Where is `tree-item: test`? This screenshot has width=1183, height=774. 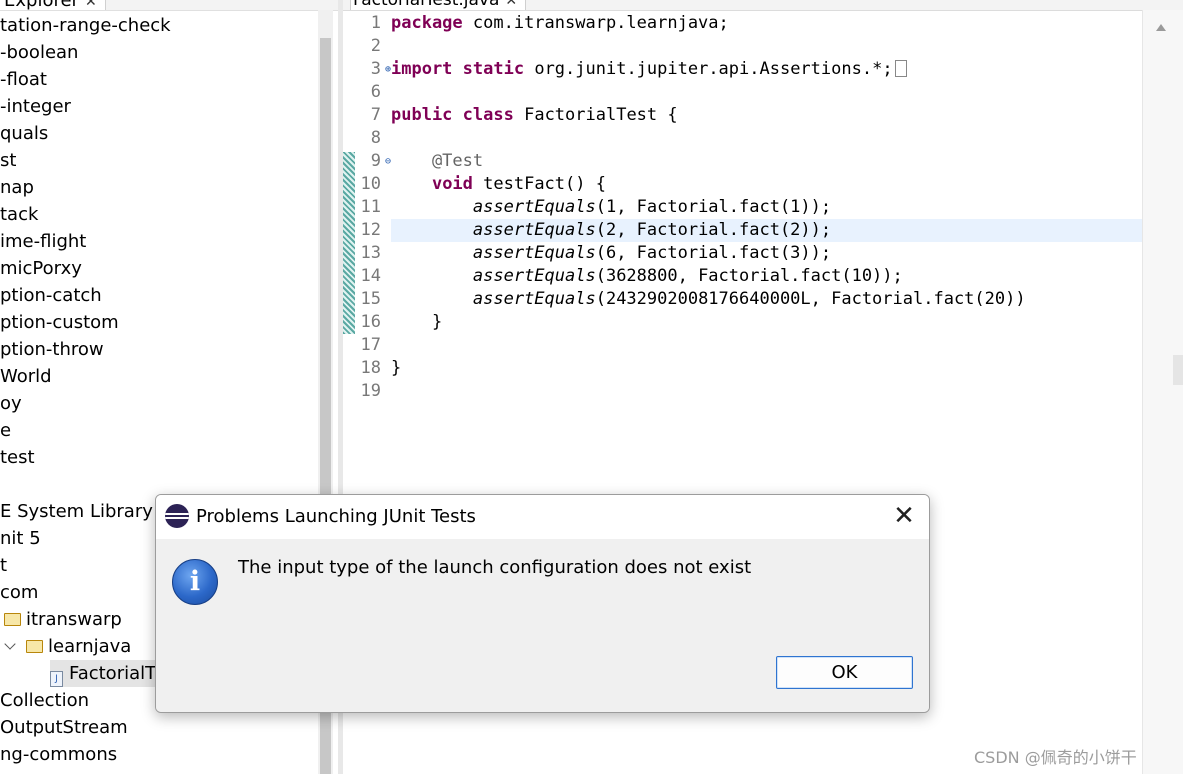 tree-item: test is located at coordinates (17, 457).